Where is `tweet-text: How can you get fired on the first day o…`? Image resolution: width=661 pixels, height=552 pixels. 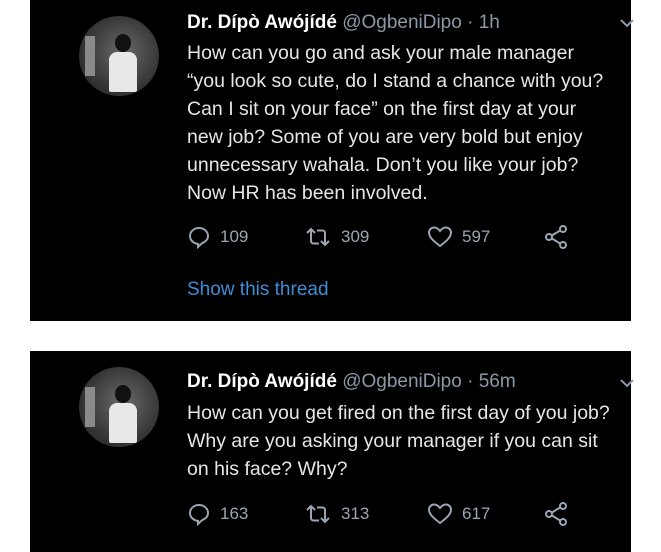 tweet-text: How can you get fired on the first day o… is located at coordinates (398, 441).